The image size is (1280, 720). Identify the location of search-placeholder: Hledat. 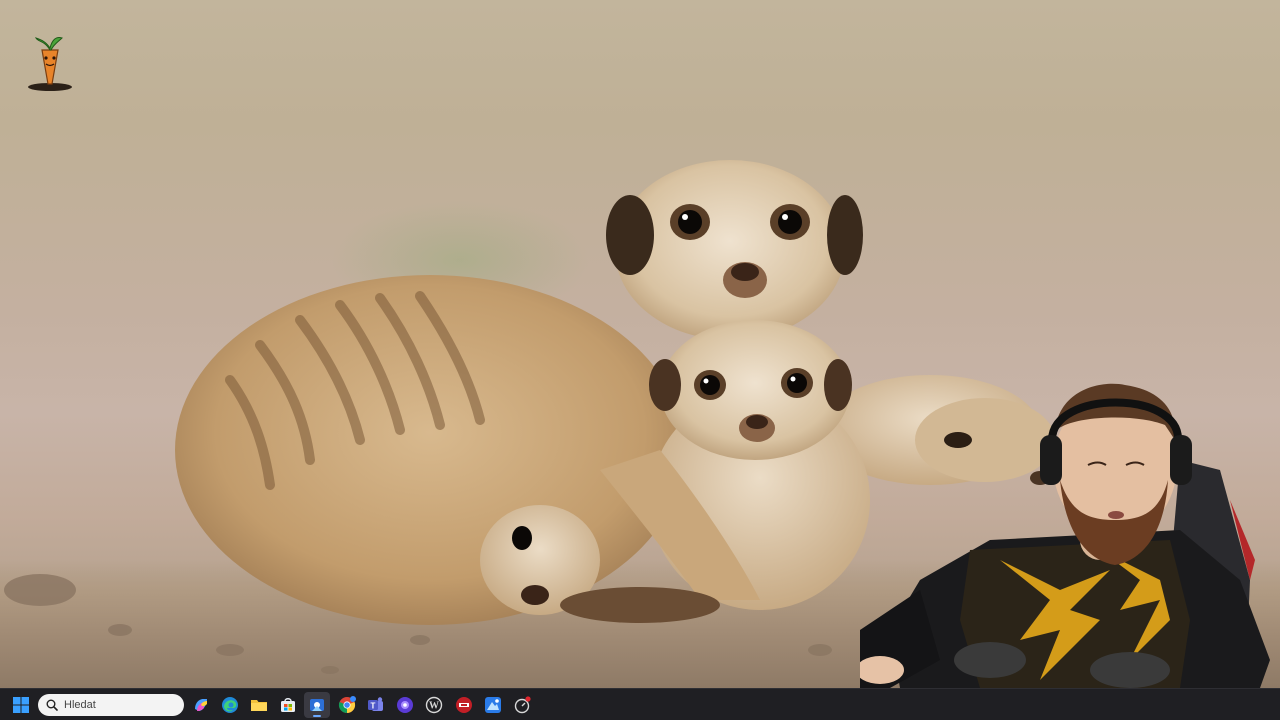
(80, 705).